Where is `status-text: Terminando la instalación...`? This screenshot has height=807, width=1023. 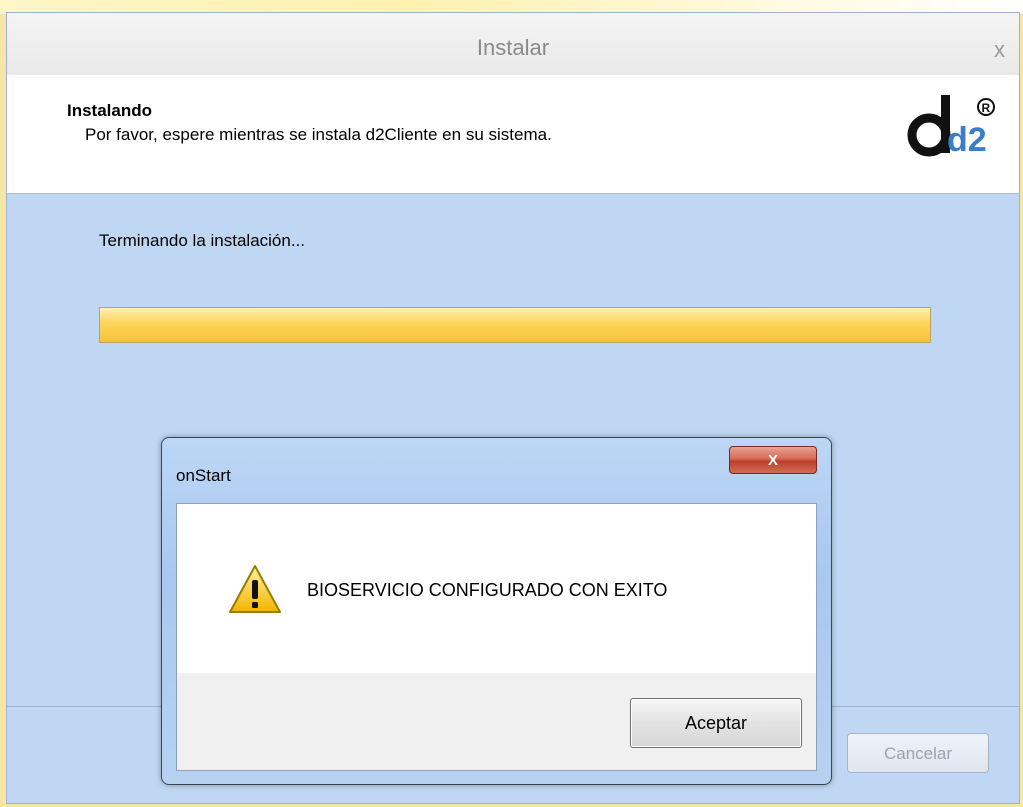 status-text: Terminando la instalación... is located at coordinates (202, 240).